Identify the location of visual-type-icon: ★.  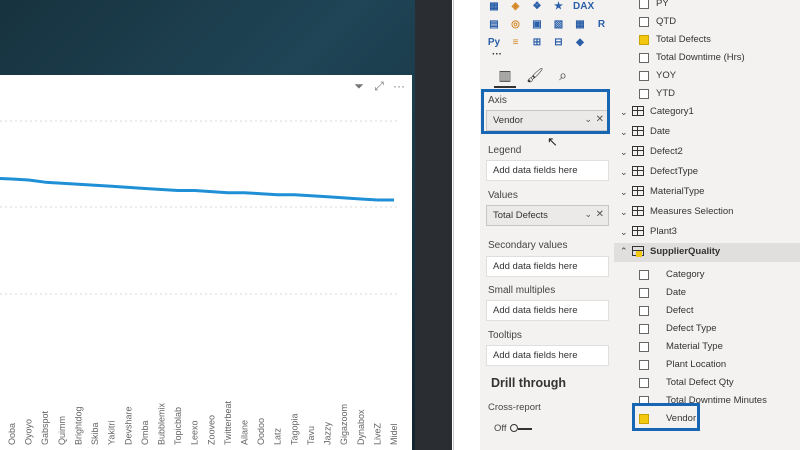
(559, 7).